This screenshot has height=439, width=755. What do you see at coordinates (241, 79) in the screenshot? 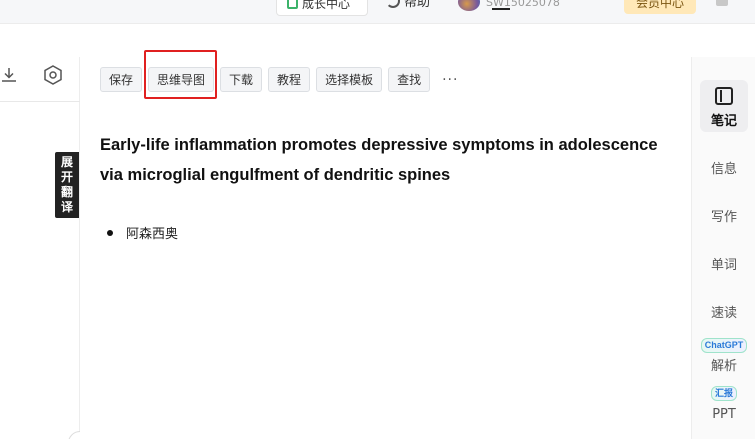
I see `download-button: 下载` at bounding box center [241, 79].